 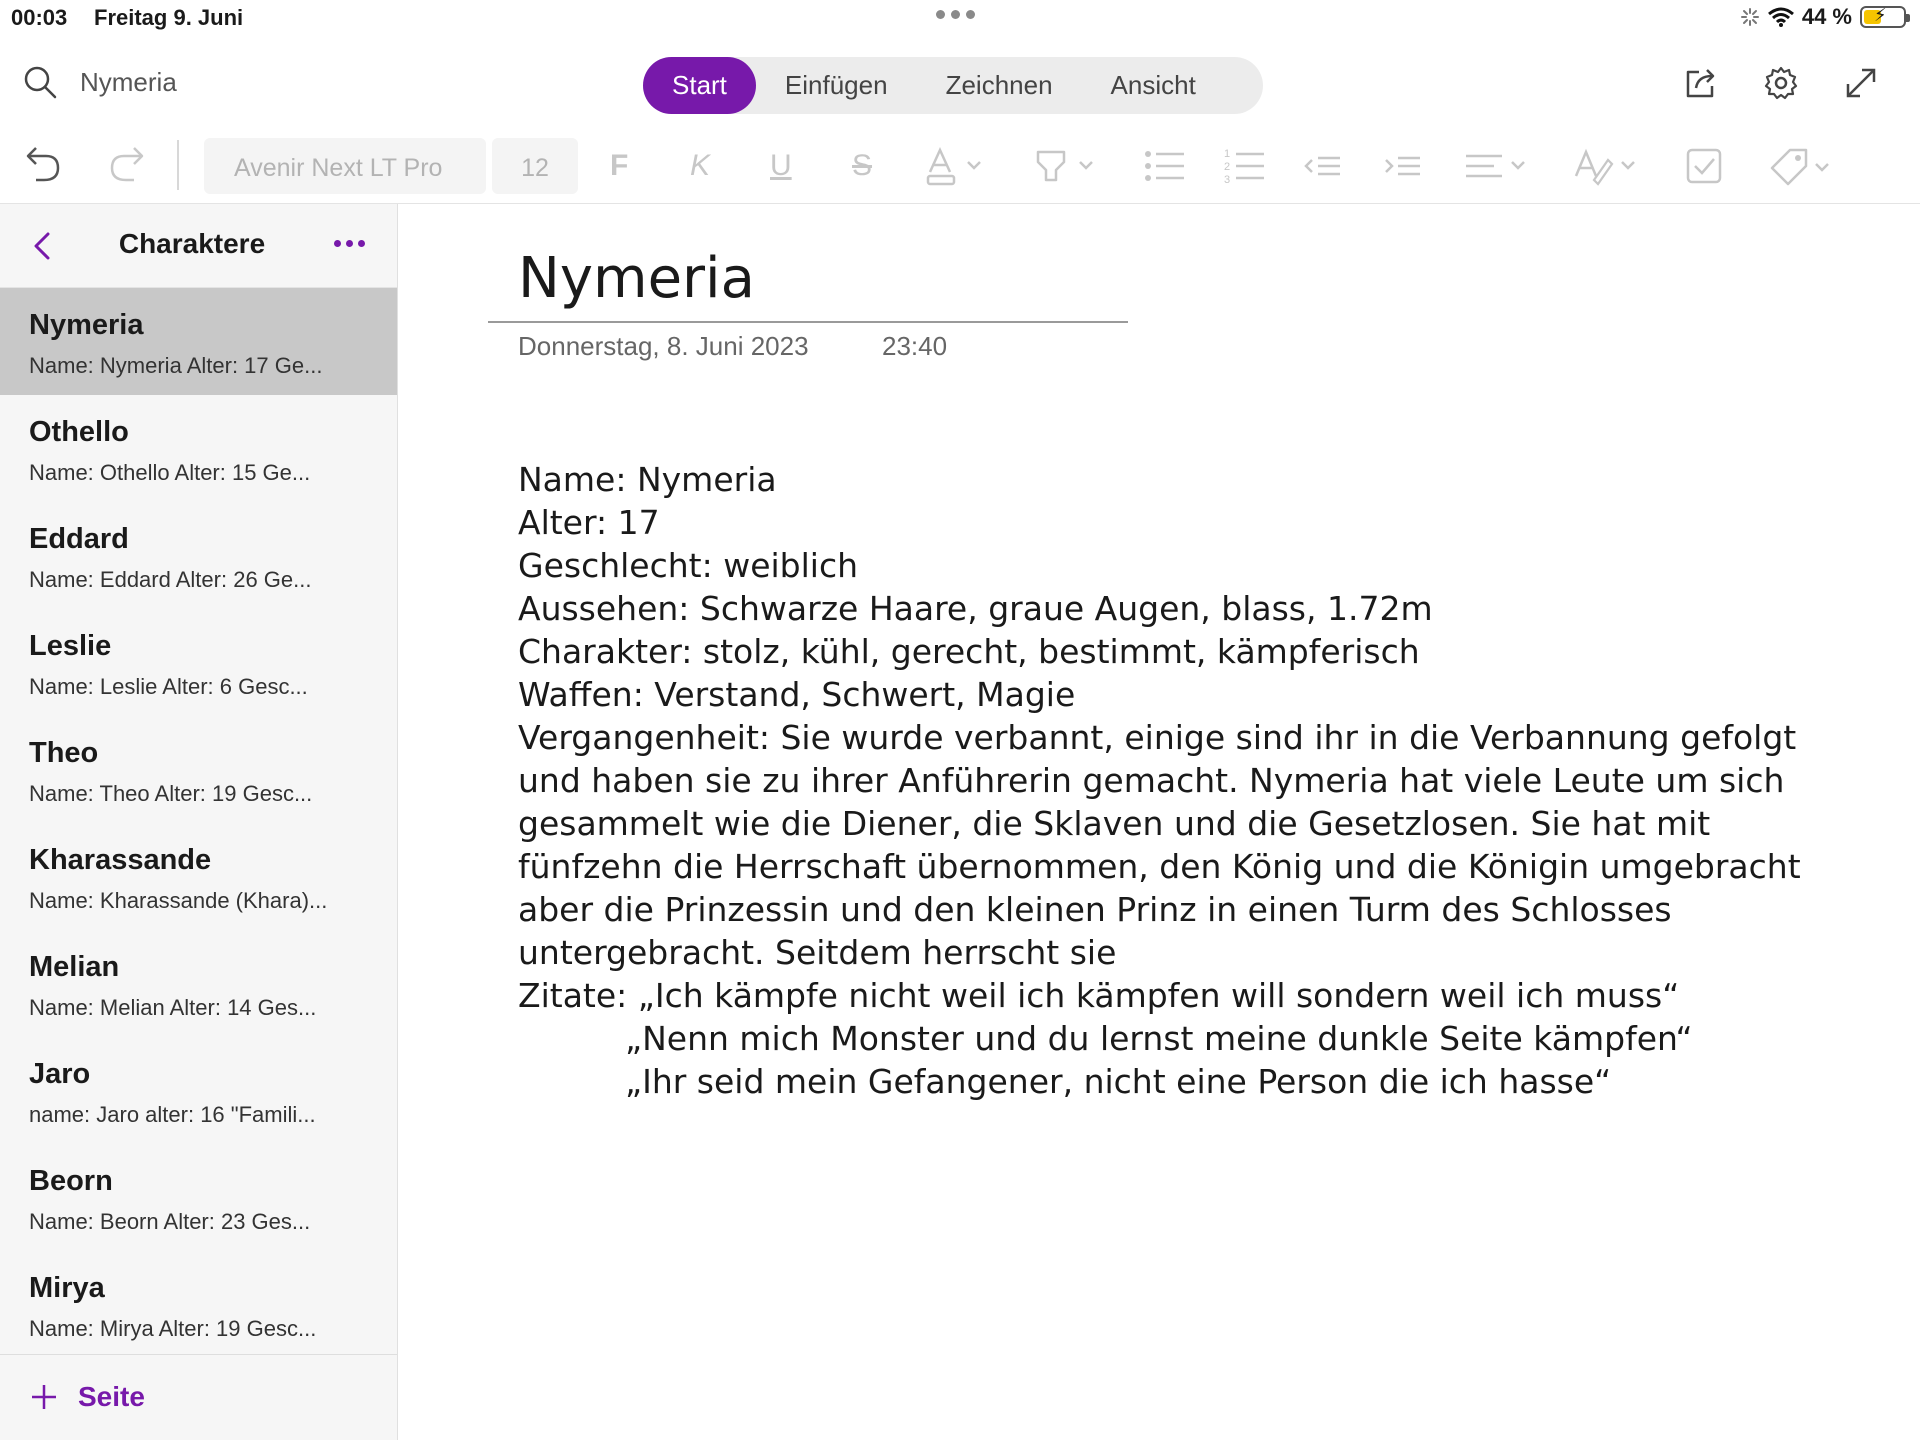 I want to click on section-header: Charaktere, so click(x=198, y=246).